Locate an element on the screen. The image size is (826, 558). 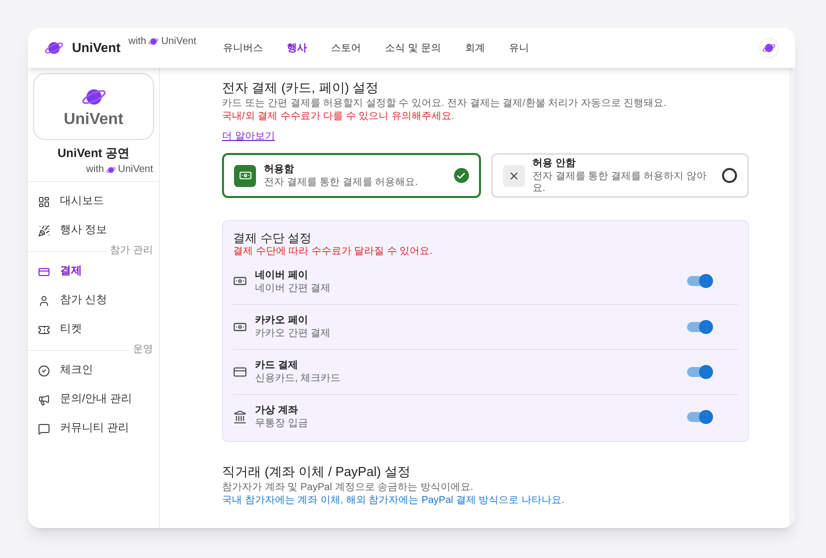
bank-icon is located at coordinates (240, 417).